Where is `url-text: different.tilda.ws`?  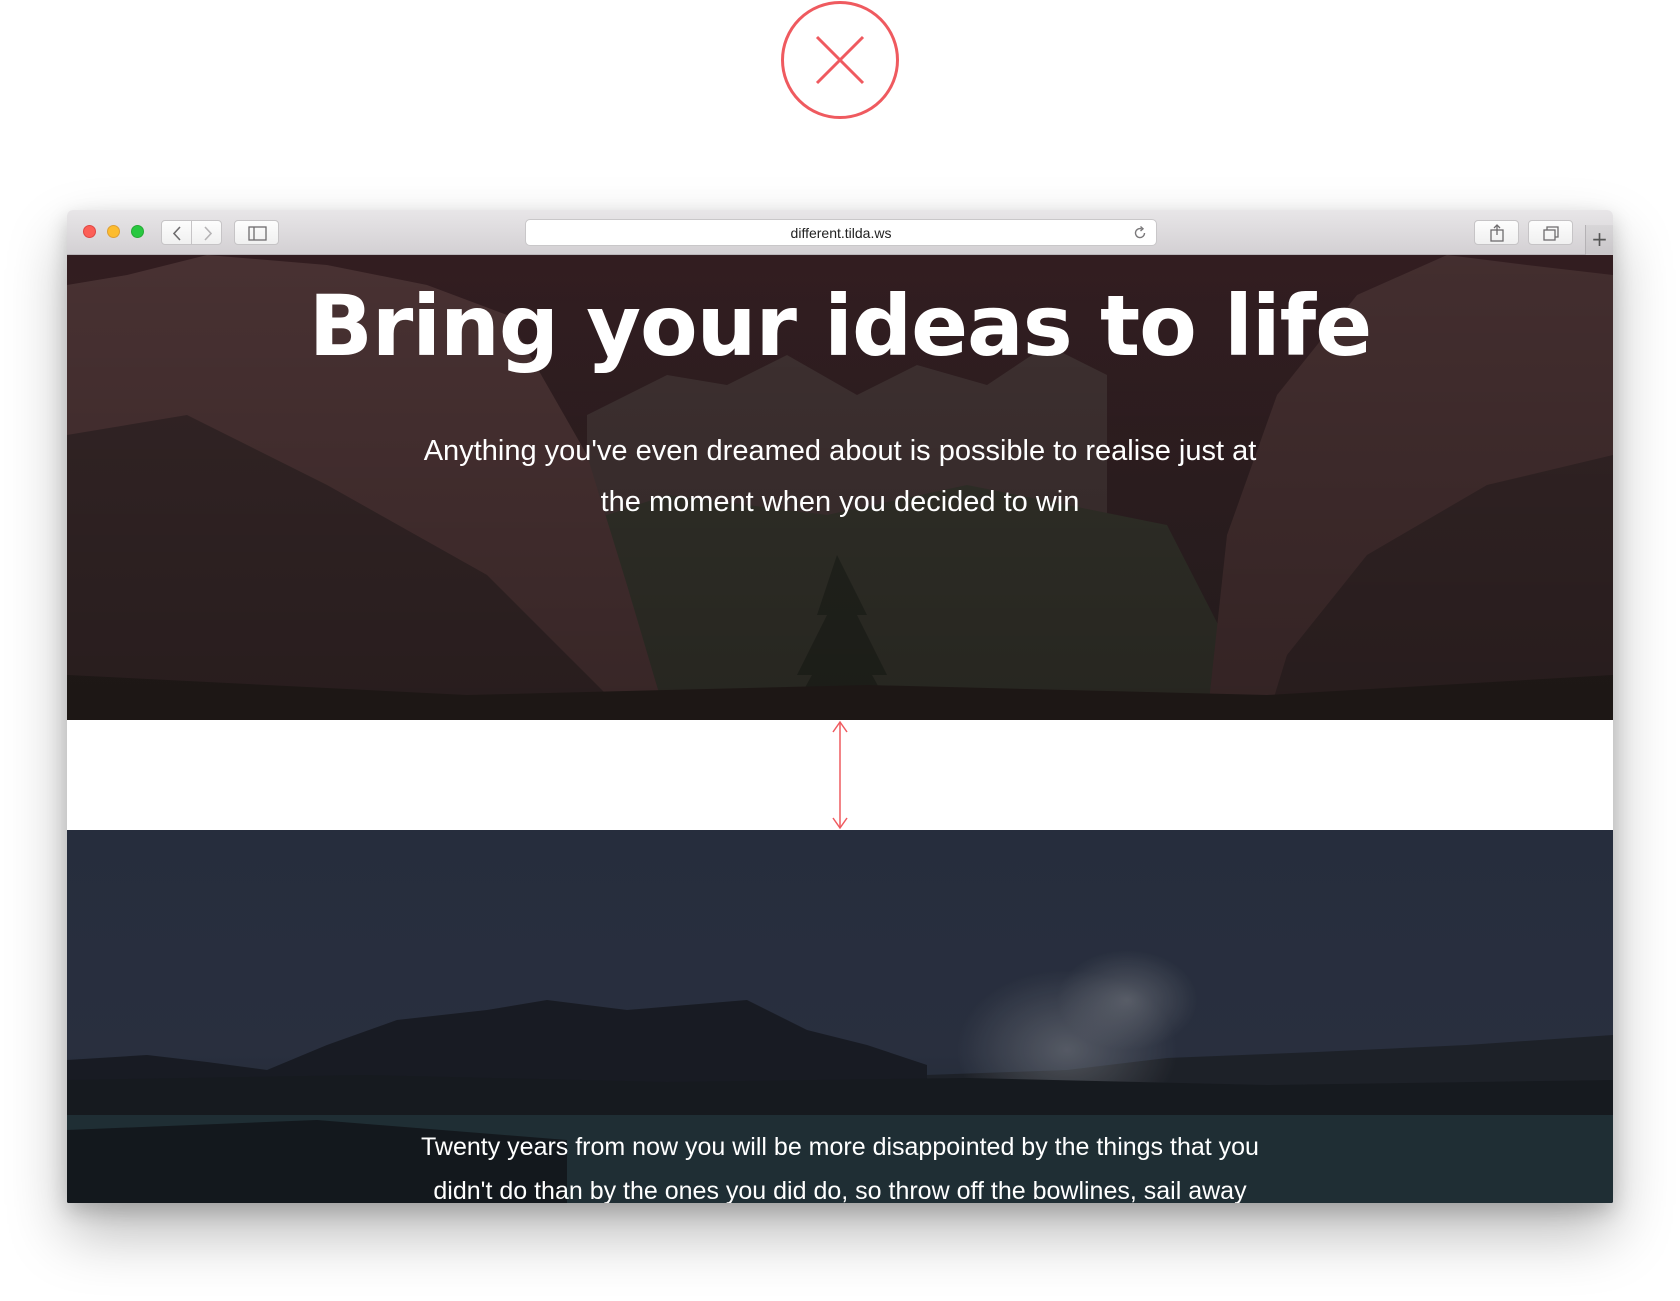
url-text: different.tilda.ws is located at coordinates (841, 233).